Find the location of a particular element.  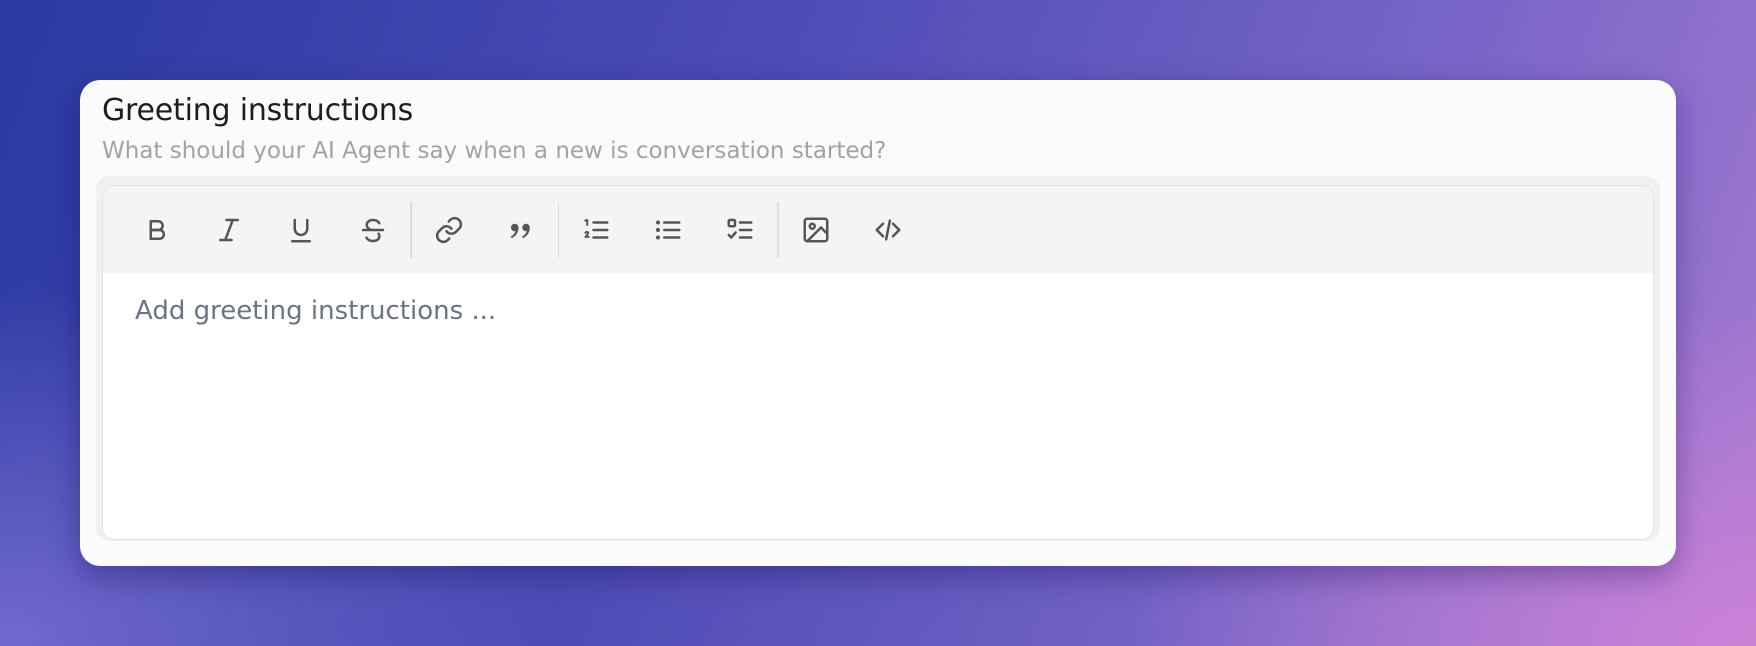

italic-icon is located at coordinates (229, 229).